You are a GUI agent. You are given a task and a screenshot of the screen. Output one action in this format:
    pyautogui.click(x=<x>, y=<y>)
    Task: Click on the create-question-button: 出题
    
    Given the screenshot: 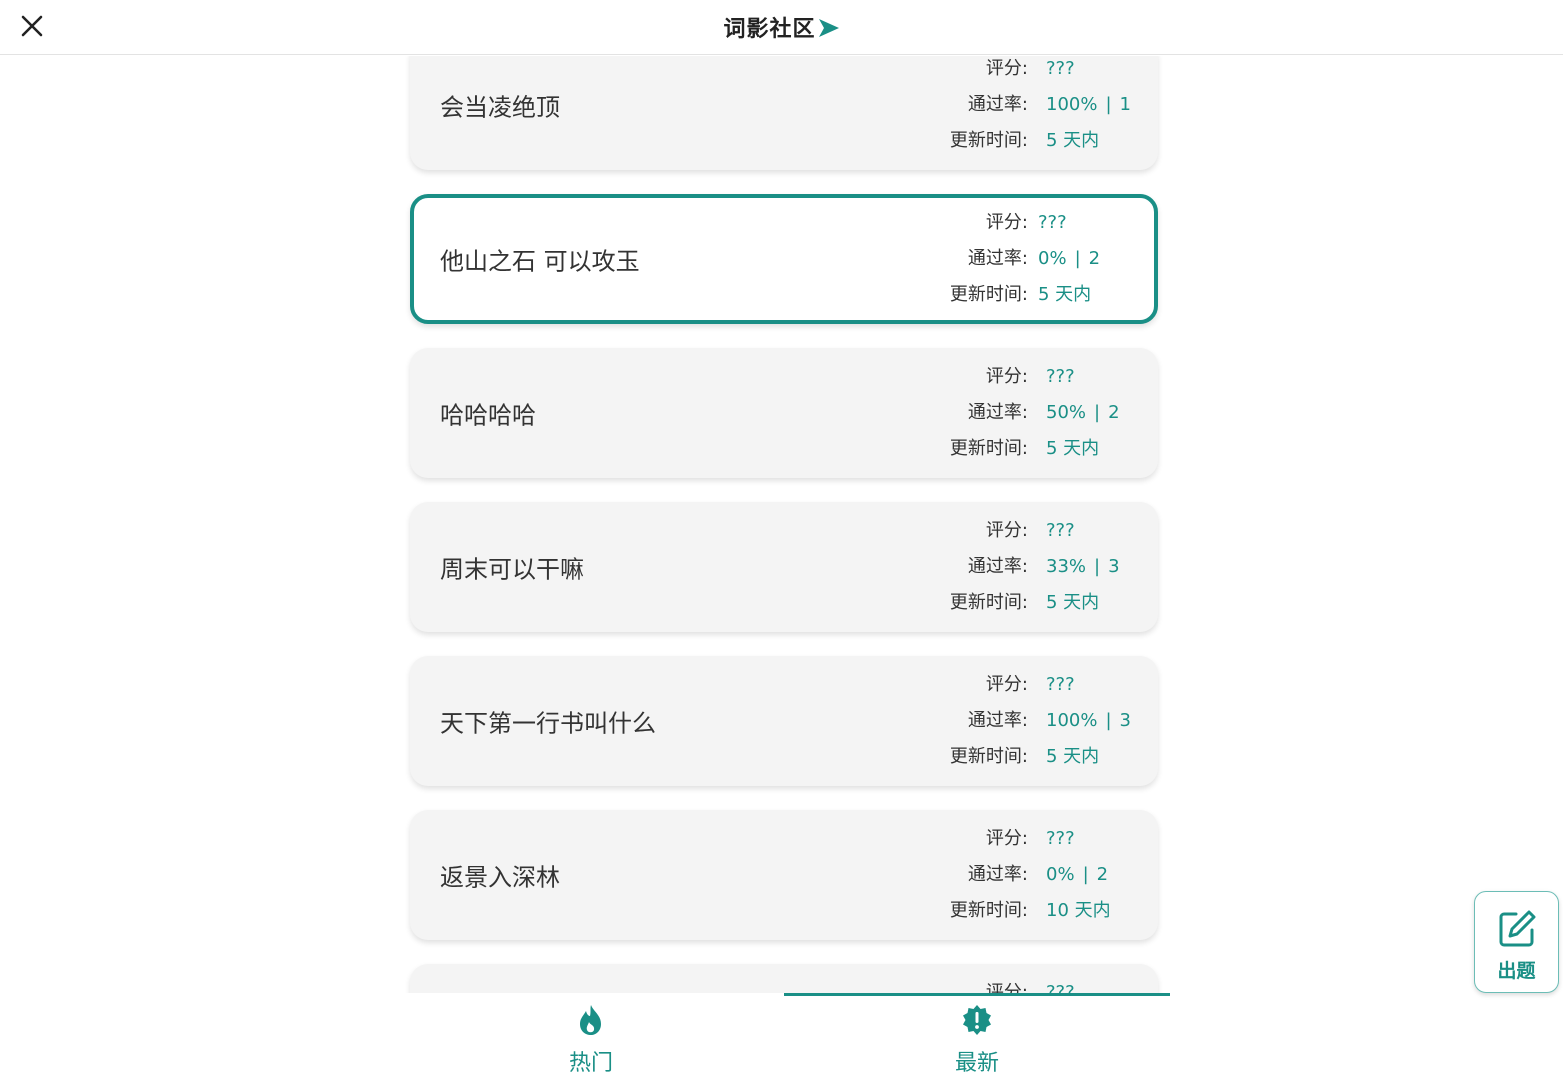 What is the action you would take?
    pyautogui.click(x=1516, y=942)
    